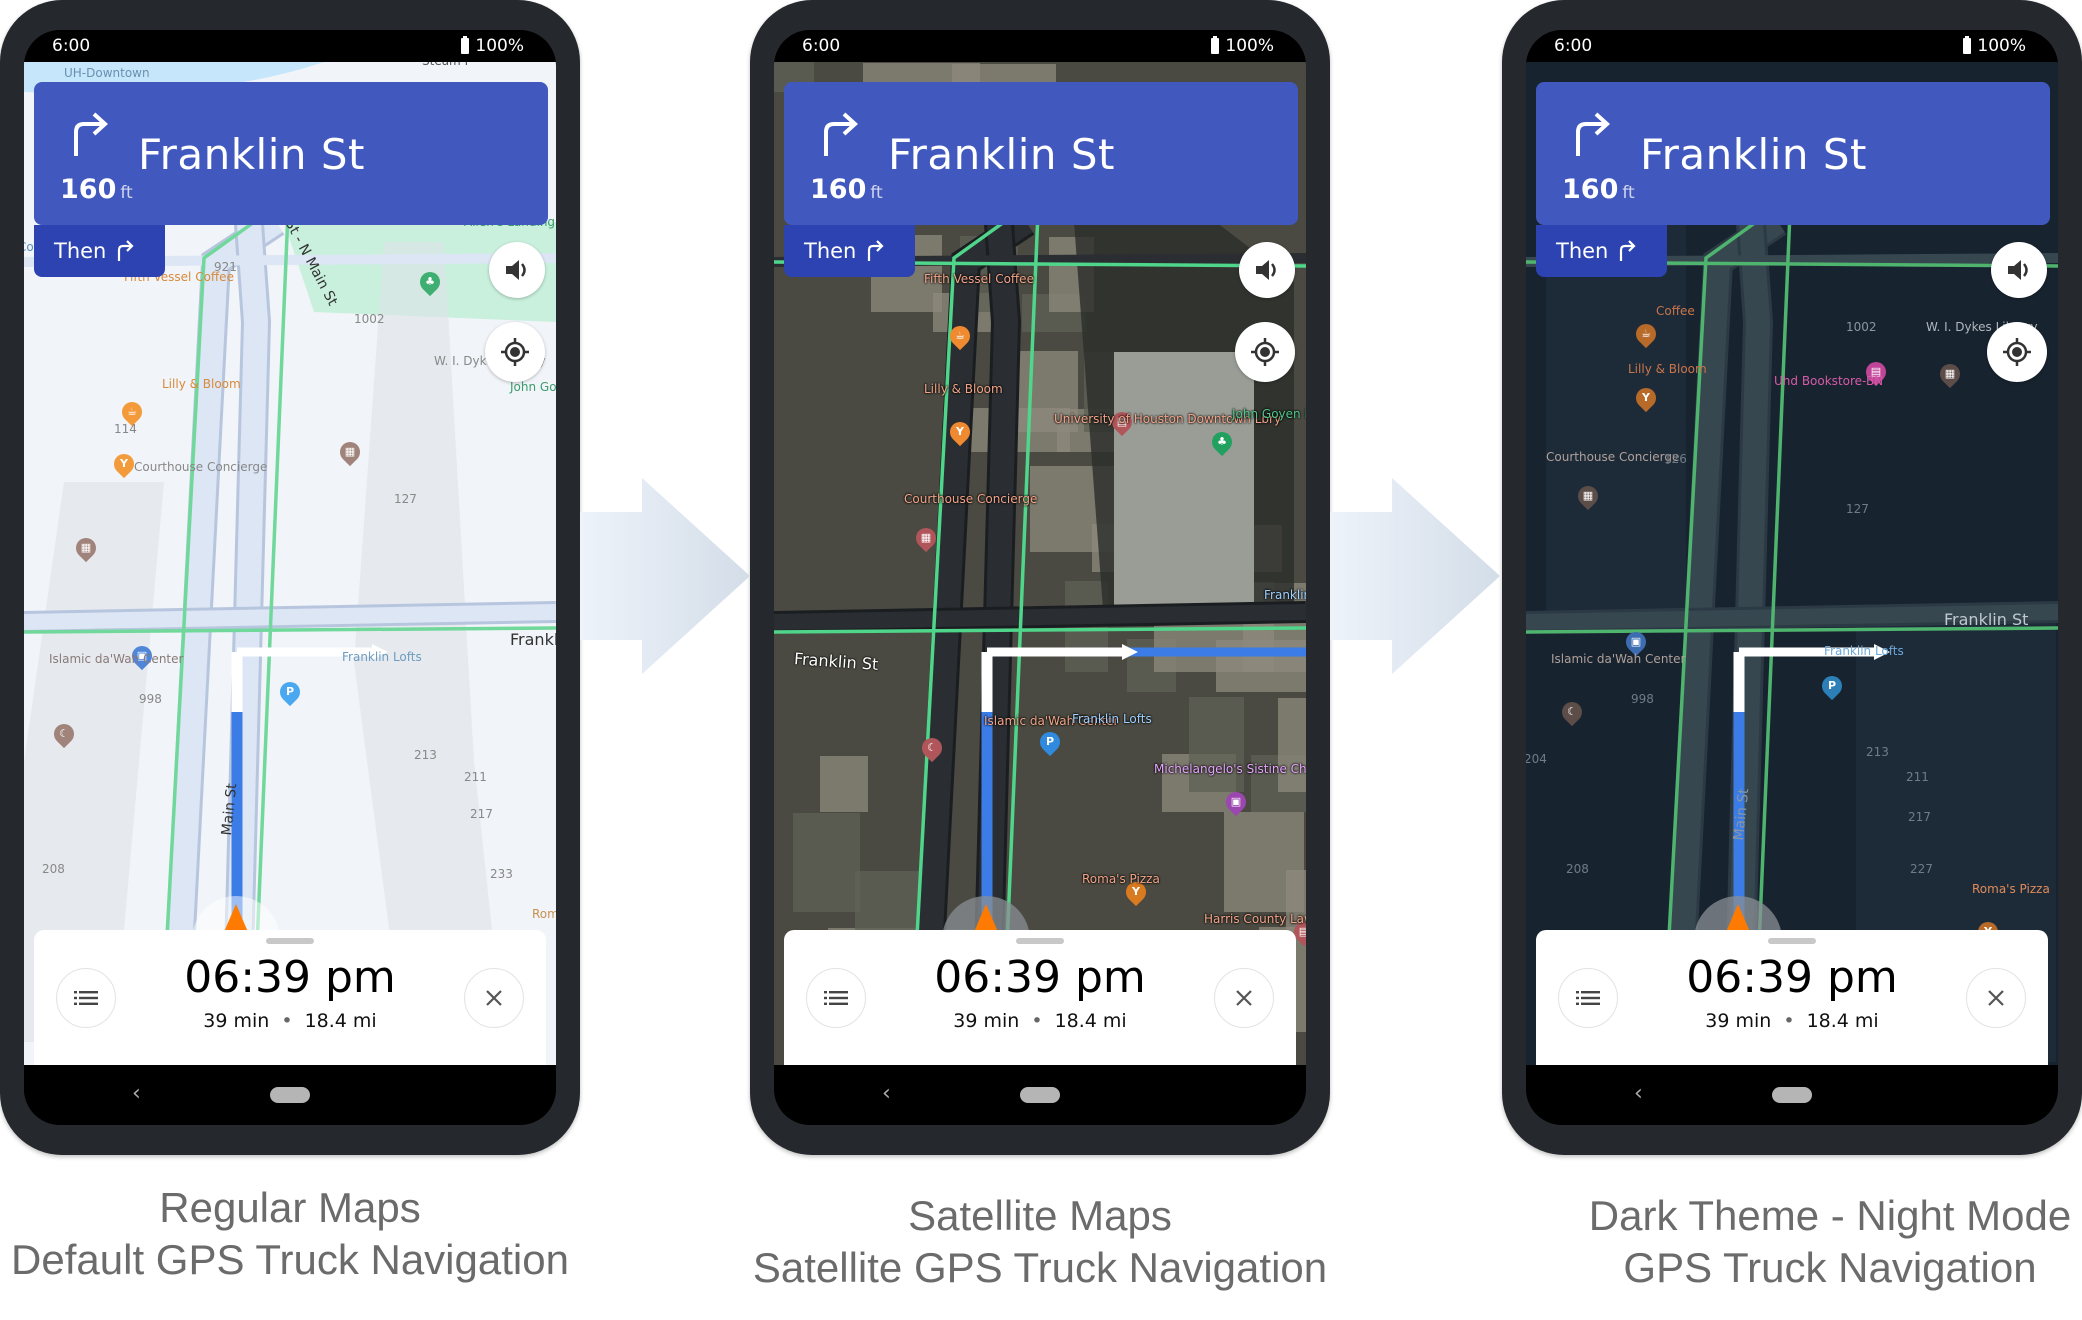 This screenshot has height=1320, width=2082. What do you see at coordinates (1921, 869) in the screenshot?
I see `map-label: 227` at bounding box center [1921, 869].